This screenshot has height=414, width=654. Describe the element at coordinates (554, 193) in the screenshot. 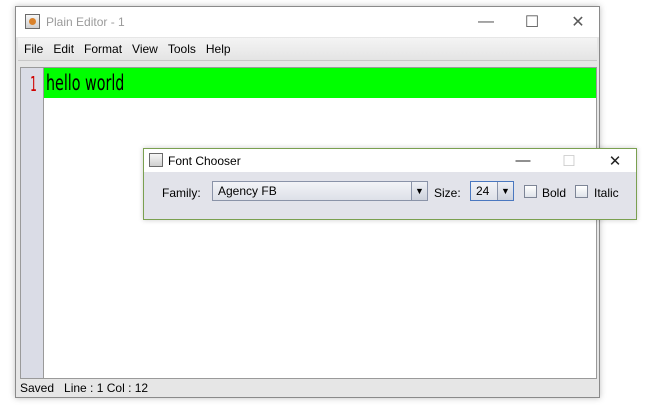

I see `bold-label: Bold` at that location.